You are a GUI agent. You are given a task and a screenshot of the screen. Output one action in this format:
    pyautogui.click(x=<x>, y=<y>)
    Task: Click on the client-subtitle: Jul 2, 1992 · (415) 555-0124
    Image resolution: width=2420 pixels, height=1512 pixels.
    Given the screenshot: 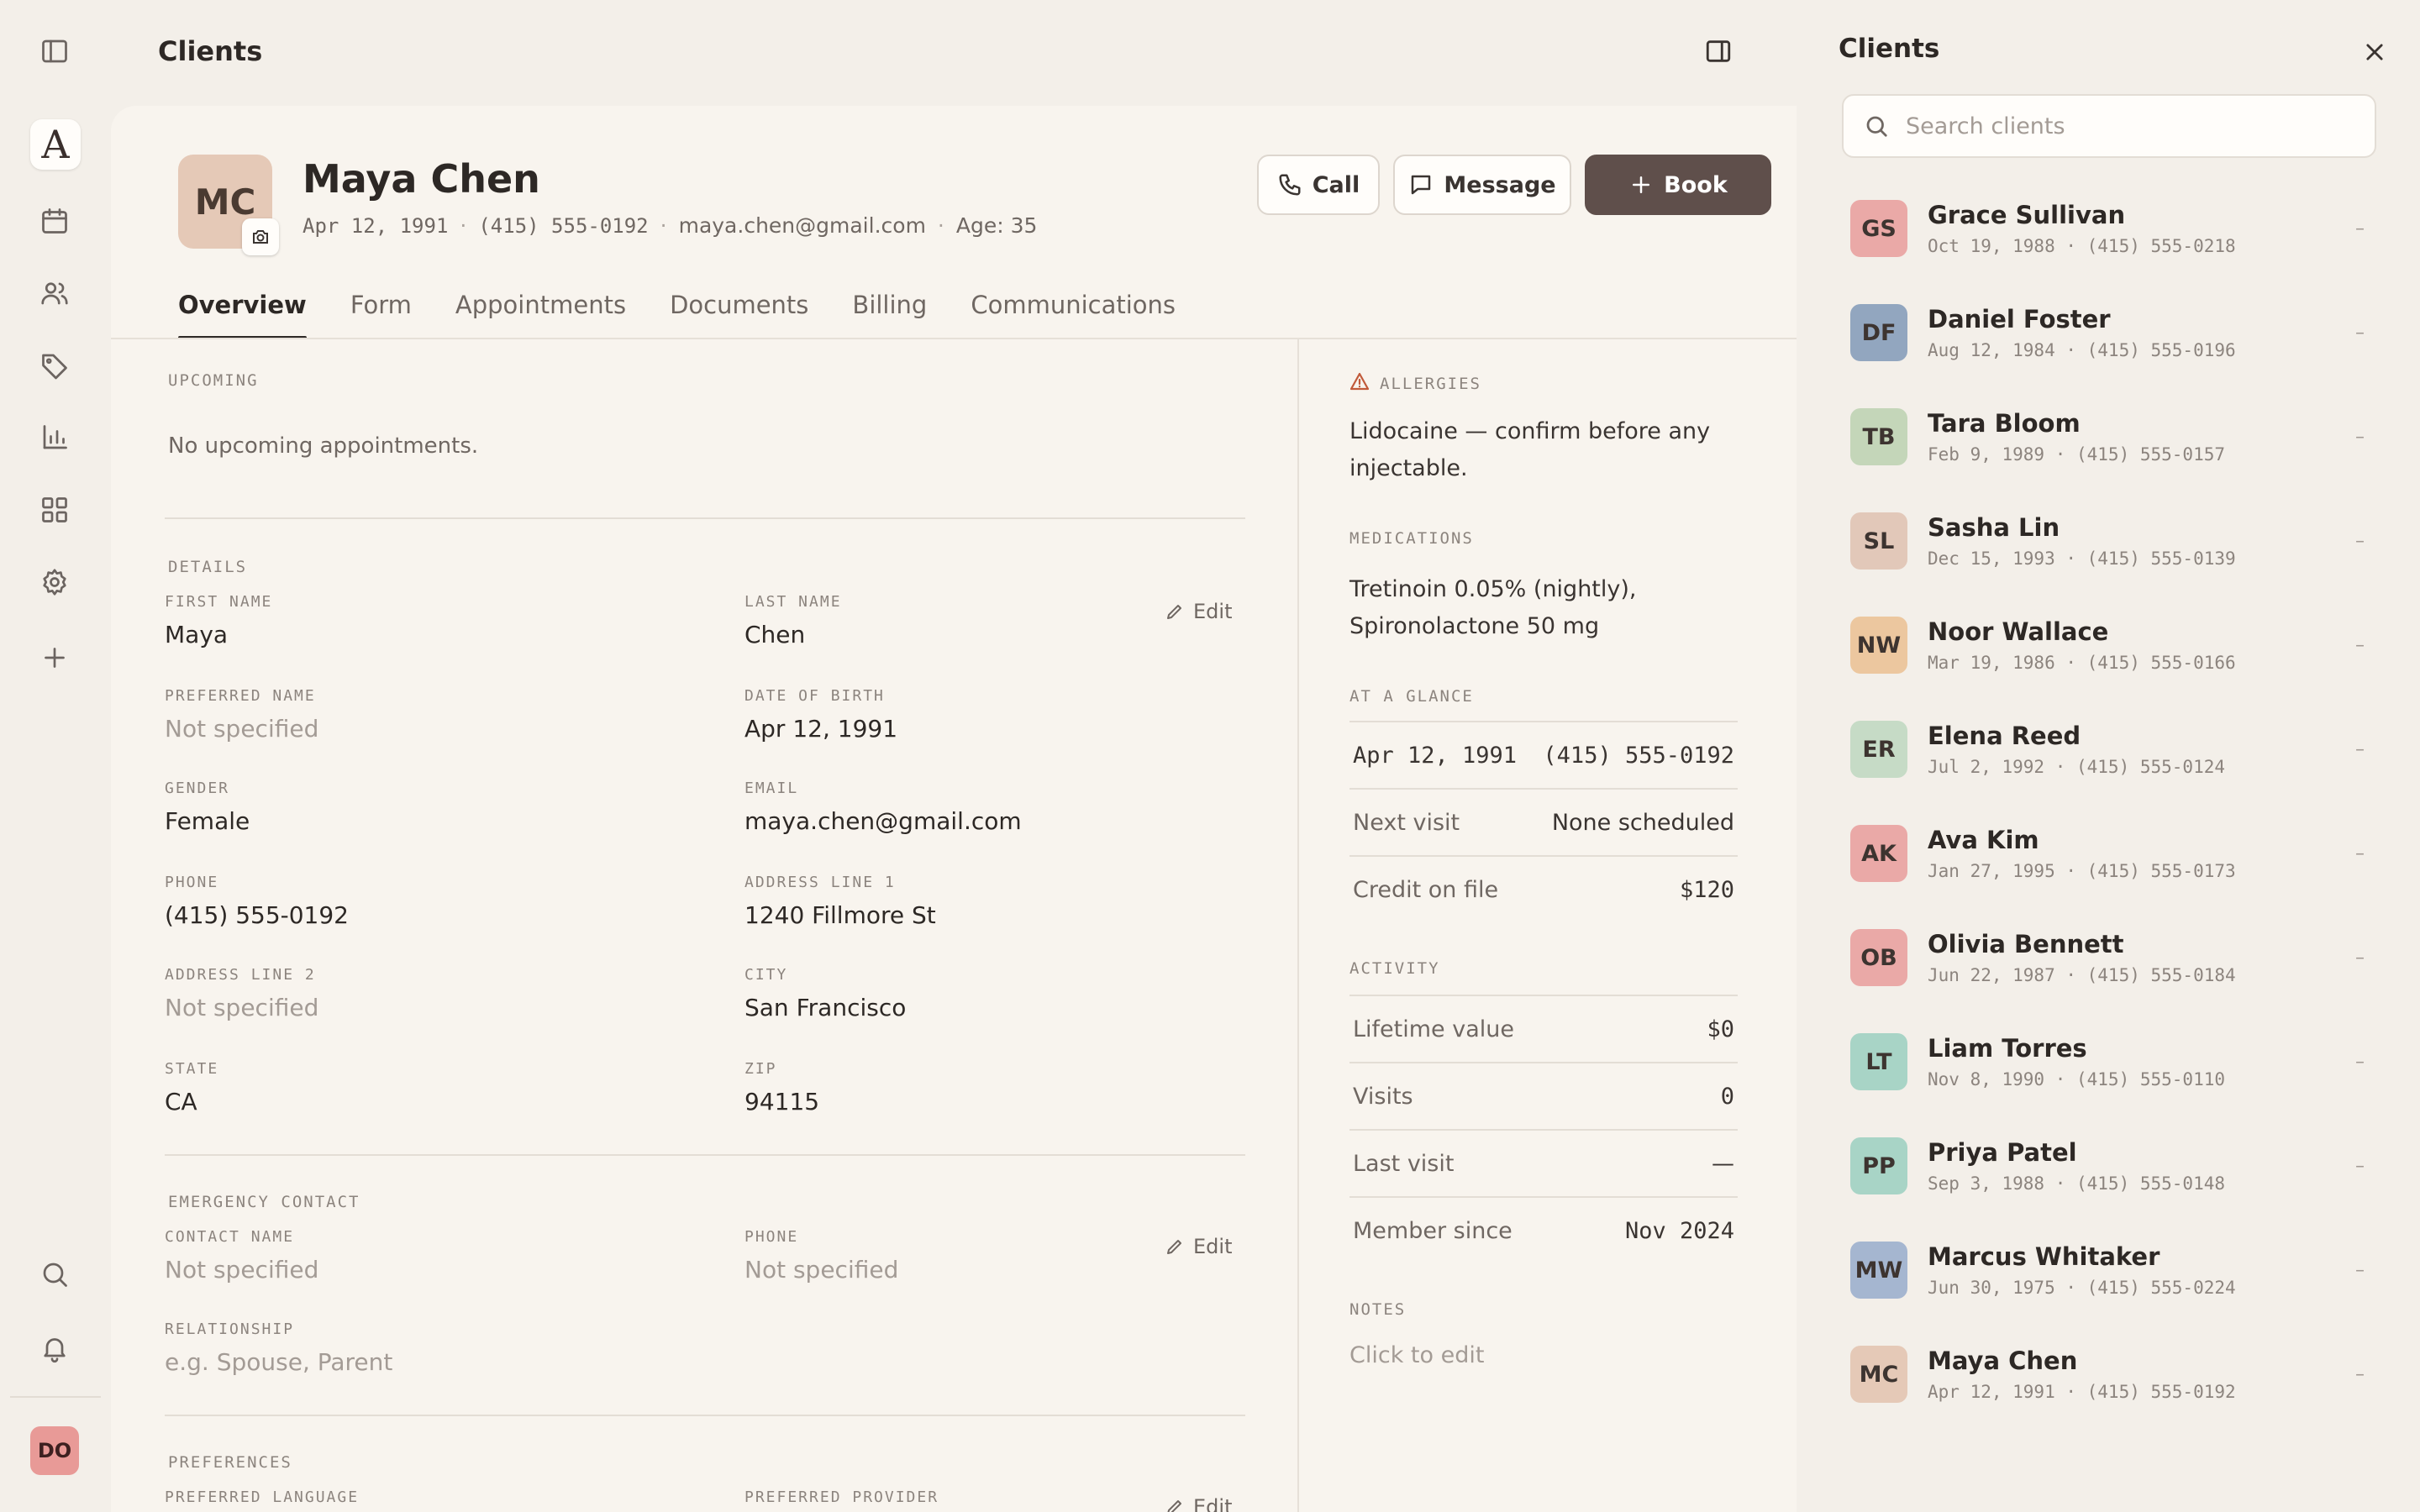 What is the action you would take?
    pyautogui.click(x=2077, y=767)
    